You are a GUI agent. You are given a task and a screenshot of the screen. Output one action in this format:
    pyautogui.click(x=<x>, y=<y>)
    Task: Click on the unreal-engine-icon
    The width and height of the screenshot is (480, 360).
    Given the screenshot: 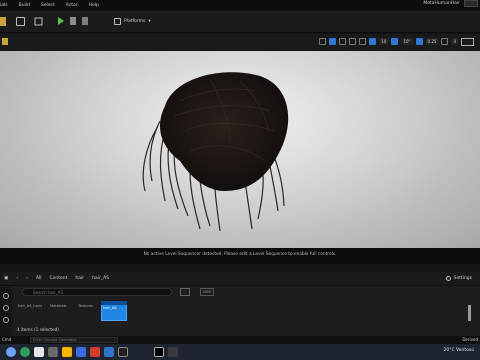 What is the action you would take?
    pyautogui.click(x=159, y=352)
    